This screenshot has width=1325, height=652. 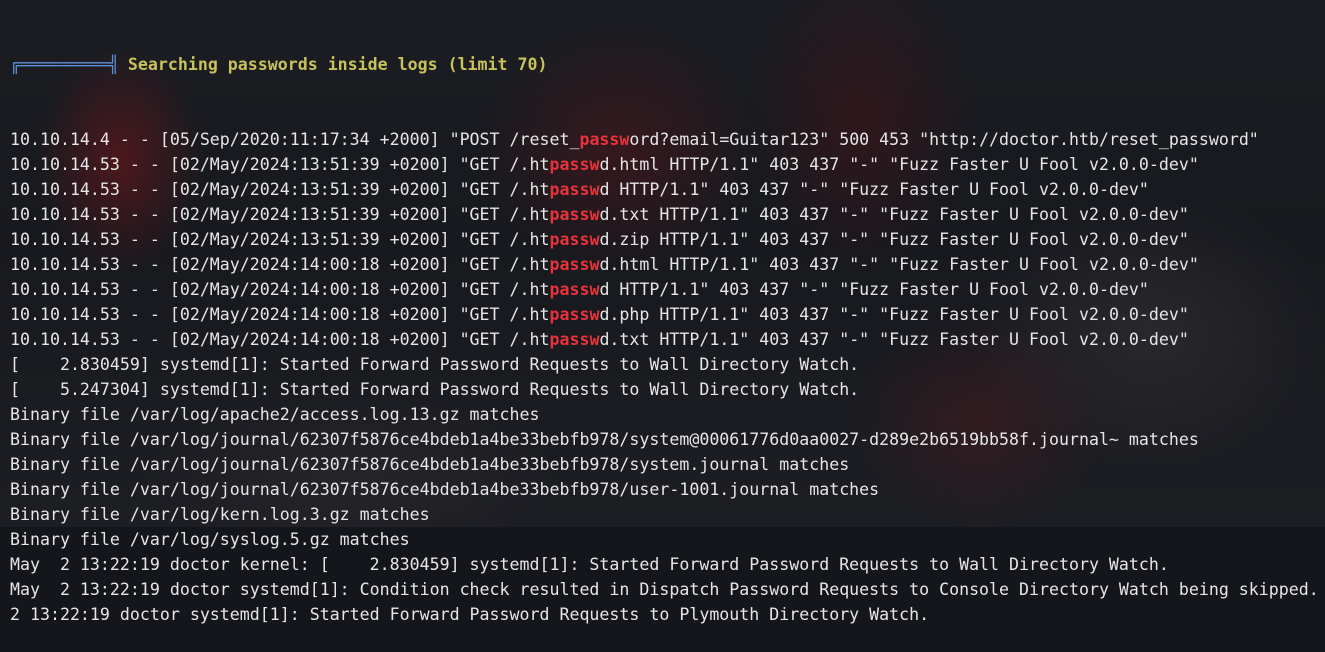 What do you see at coordinates (64, 64) in the screenshot?
I see `header-box-drawing: ╔══════════╣` at bounding box center [64, 64].